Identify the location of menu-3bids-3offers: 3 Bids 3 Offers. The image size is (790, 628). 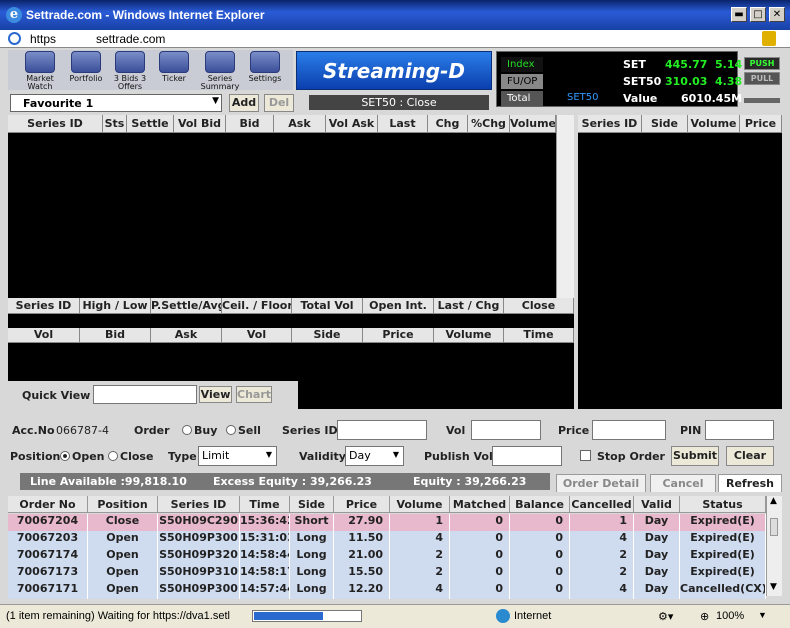
(130, 70).